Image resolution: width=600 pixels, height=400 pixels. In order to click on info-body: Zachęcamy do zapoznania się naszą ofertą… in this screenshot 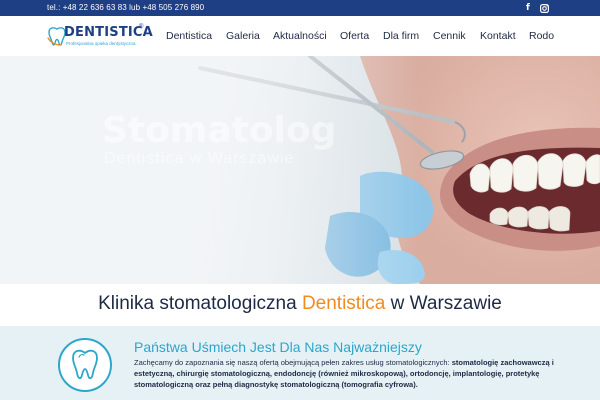, I will do `click(344, 373)`.